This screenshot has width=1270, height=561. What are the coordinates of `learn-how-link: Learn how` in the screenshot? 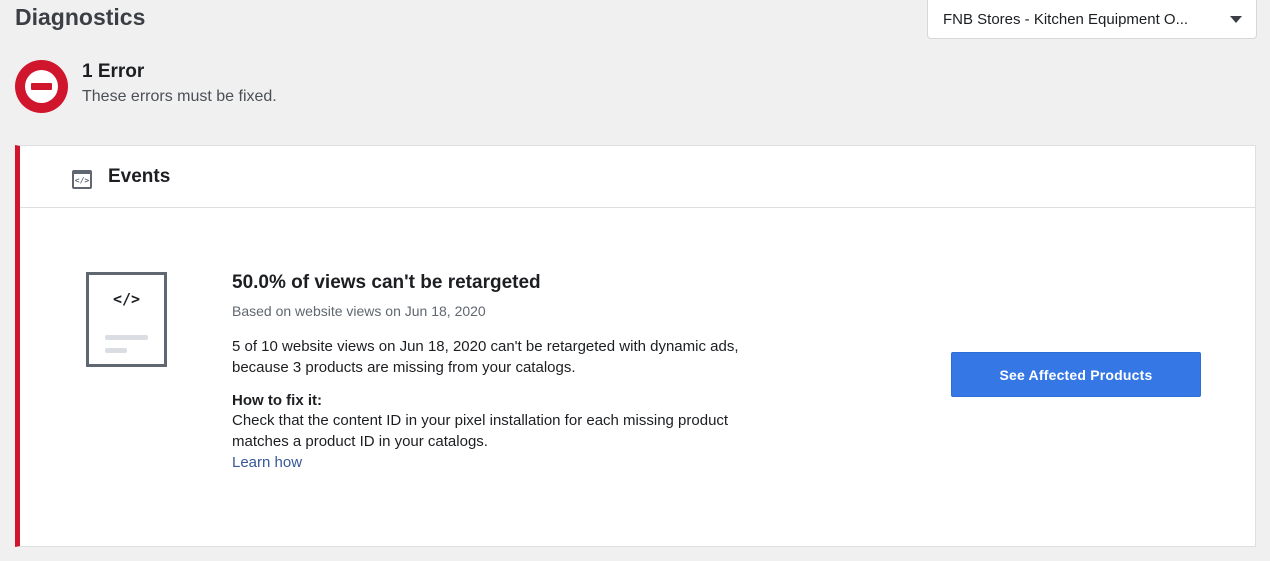 It's located at (267, 462).